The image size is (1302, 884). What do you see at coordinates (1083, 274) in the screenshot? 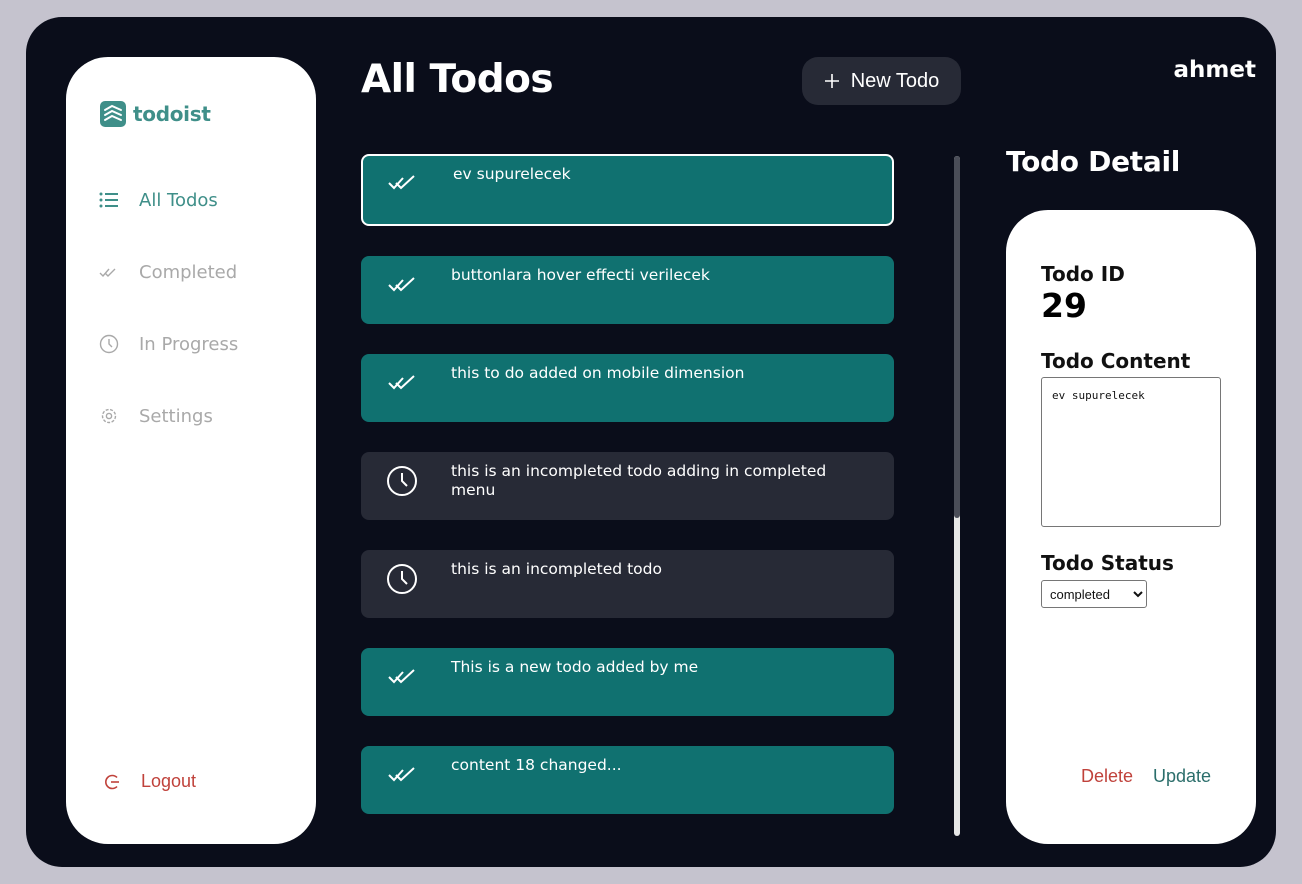
I see `todo-id-label: Todo ID` at bounding box center [1083, 274].